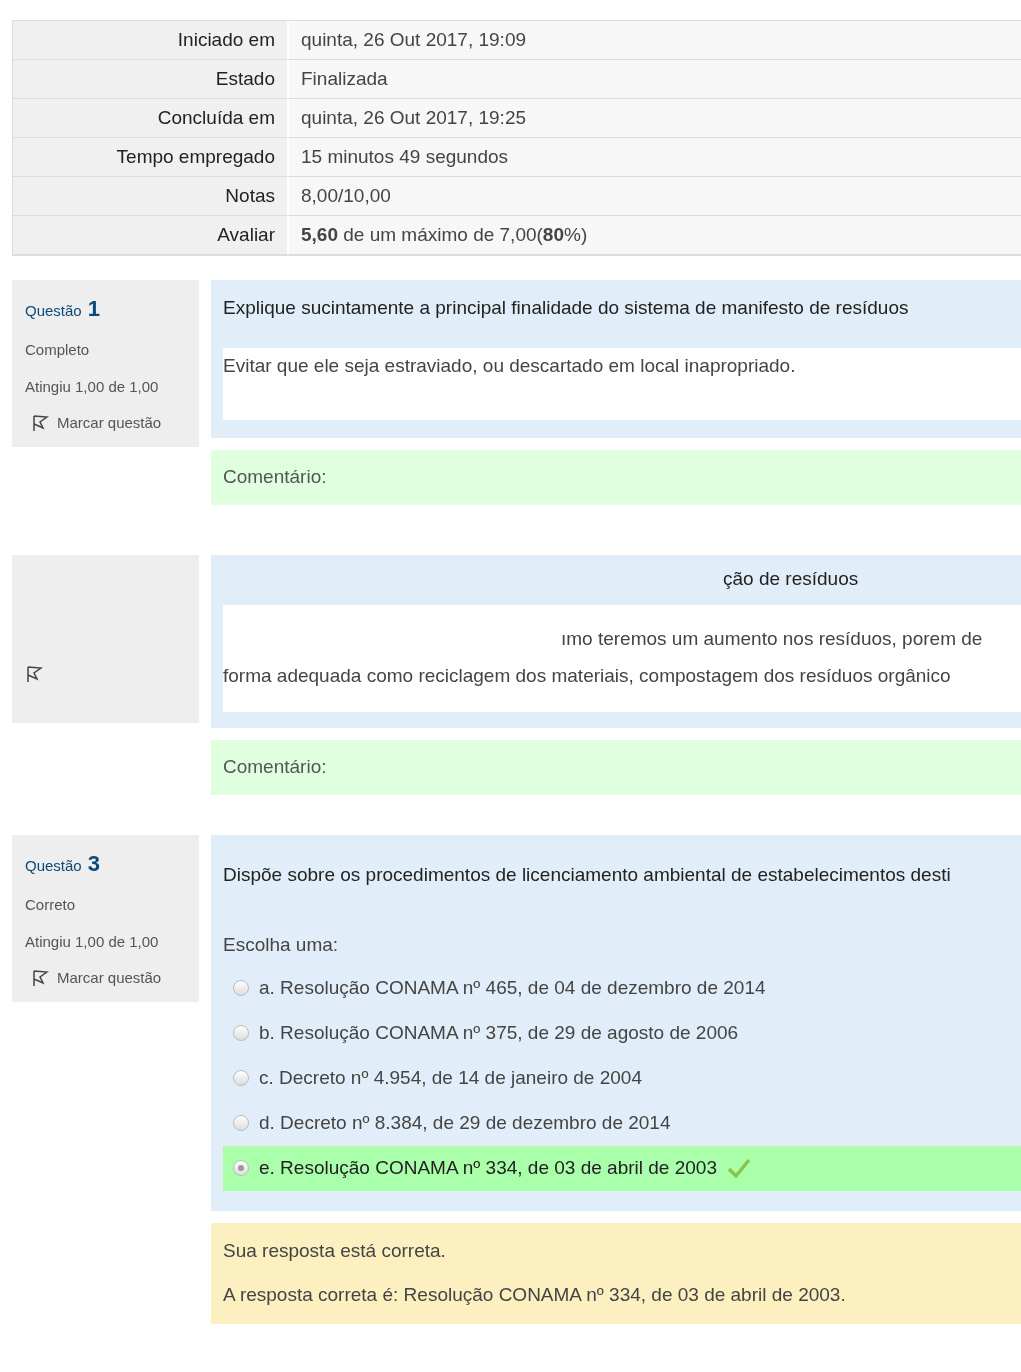  I want to click on answer-text: Evitar que ele seja estraviado, ou descartado em local inapropriado., so click(510, 366).